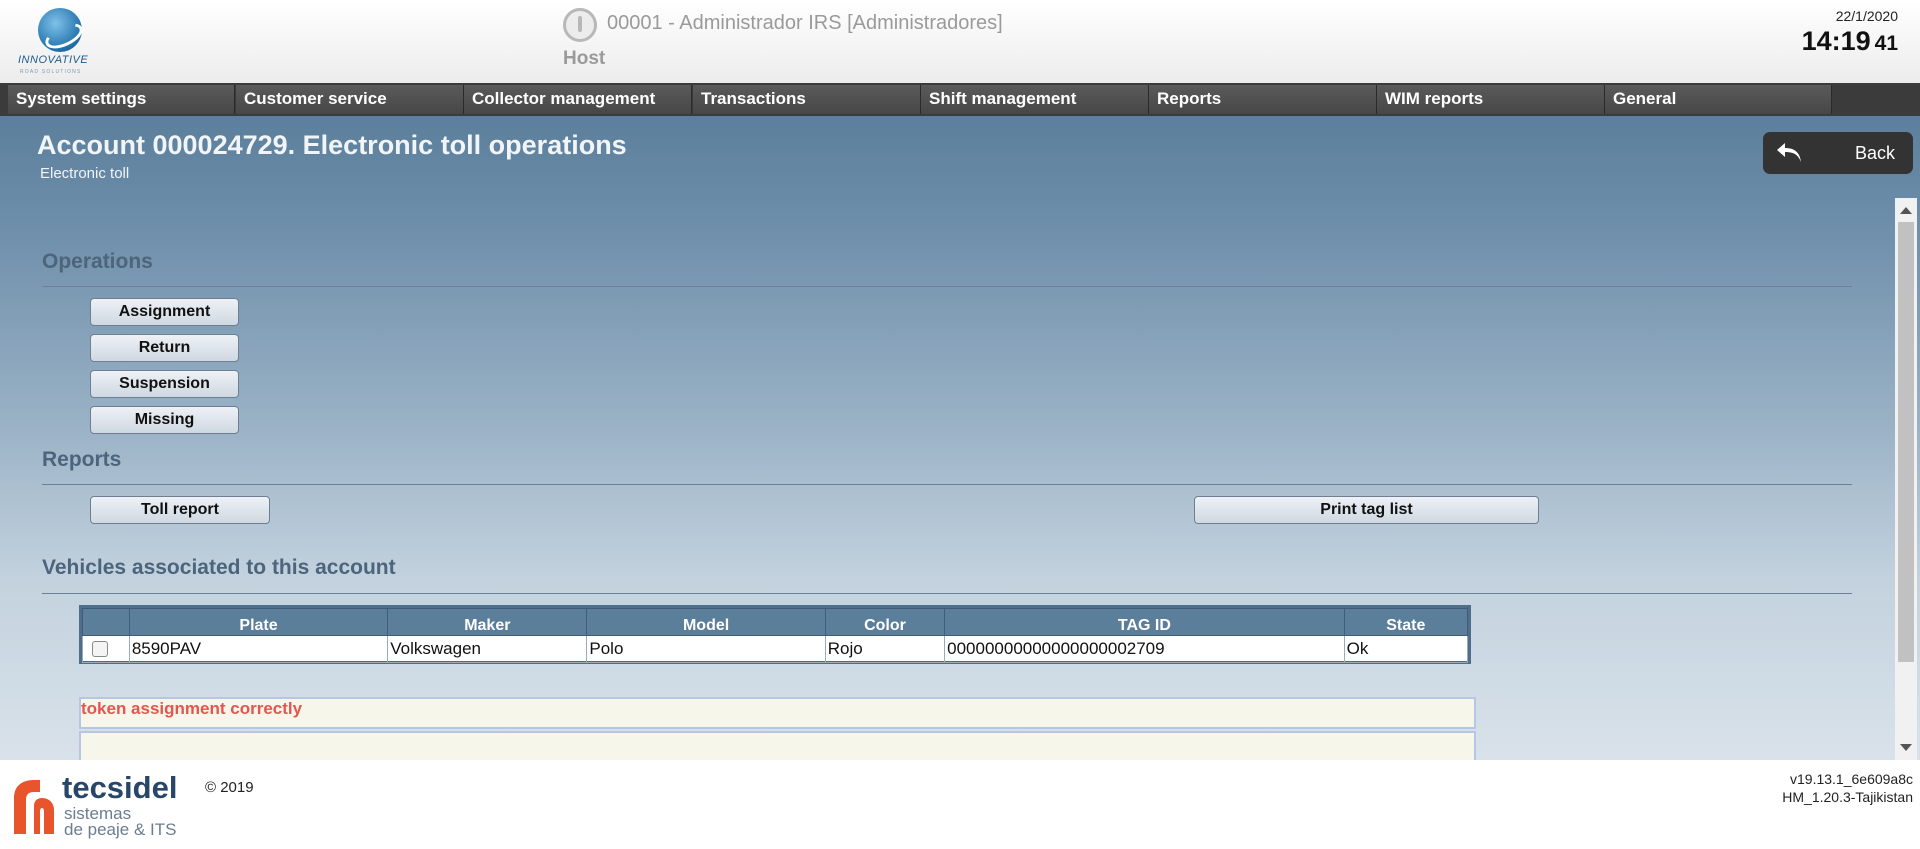  Describe the element at coordinates (1144, 622) in the screenshot. I see `column-header-tag-id: TAG ID` at that location.